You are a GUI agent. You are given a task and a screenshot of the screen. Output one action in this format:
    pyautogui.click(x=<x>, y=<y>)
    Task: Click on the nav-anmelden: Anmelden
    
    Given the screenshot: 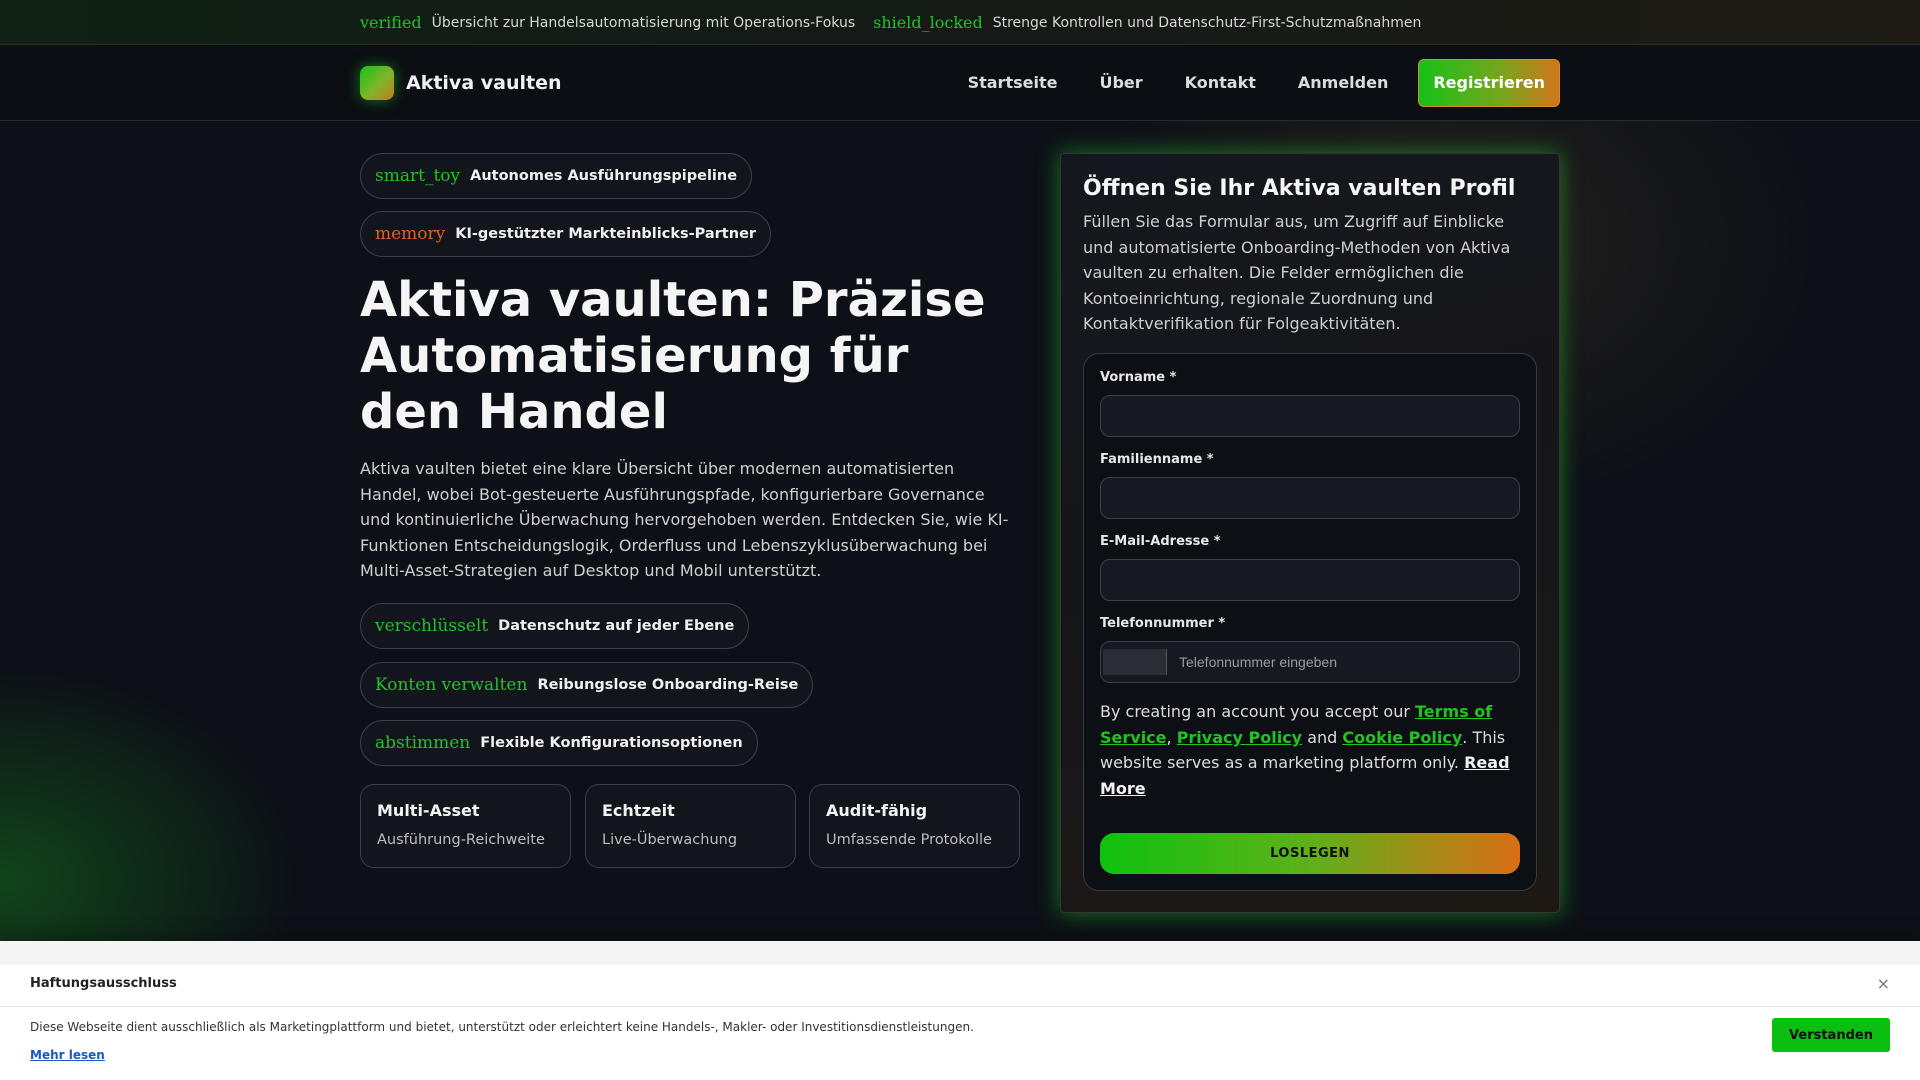 What is the action you would take?
    pyautogui.click(x=1343, y=83)
    